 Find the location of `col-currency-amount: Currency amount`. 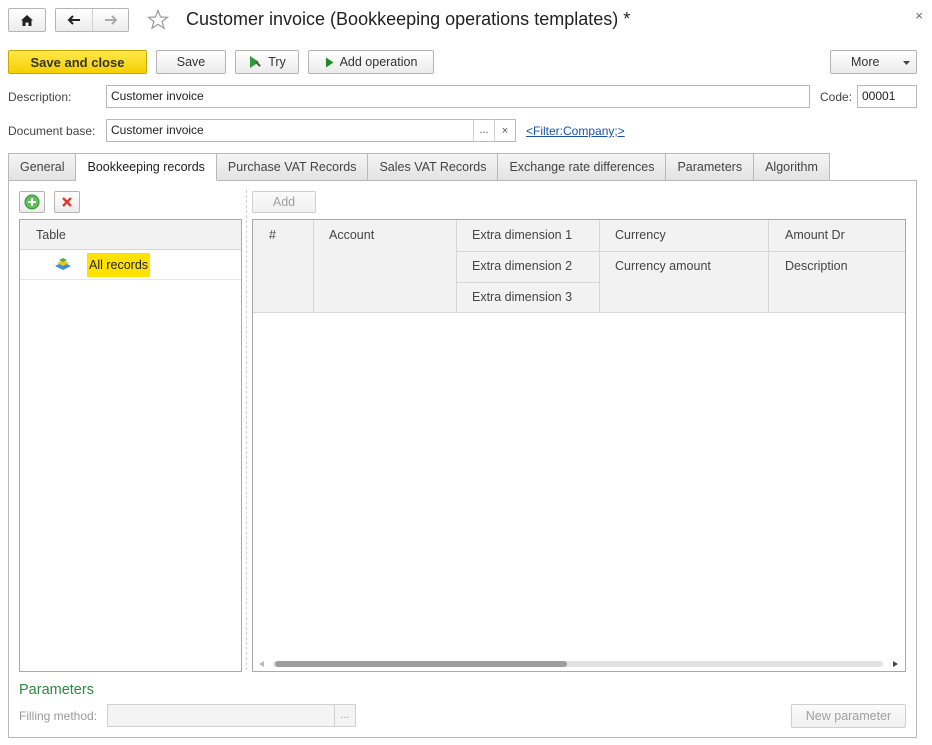

col-currency-amount: Currency amount is located at coordinates (663, 266).